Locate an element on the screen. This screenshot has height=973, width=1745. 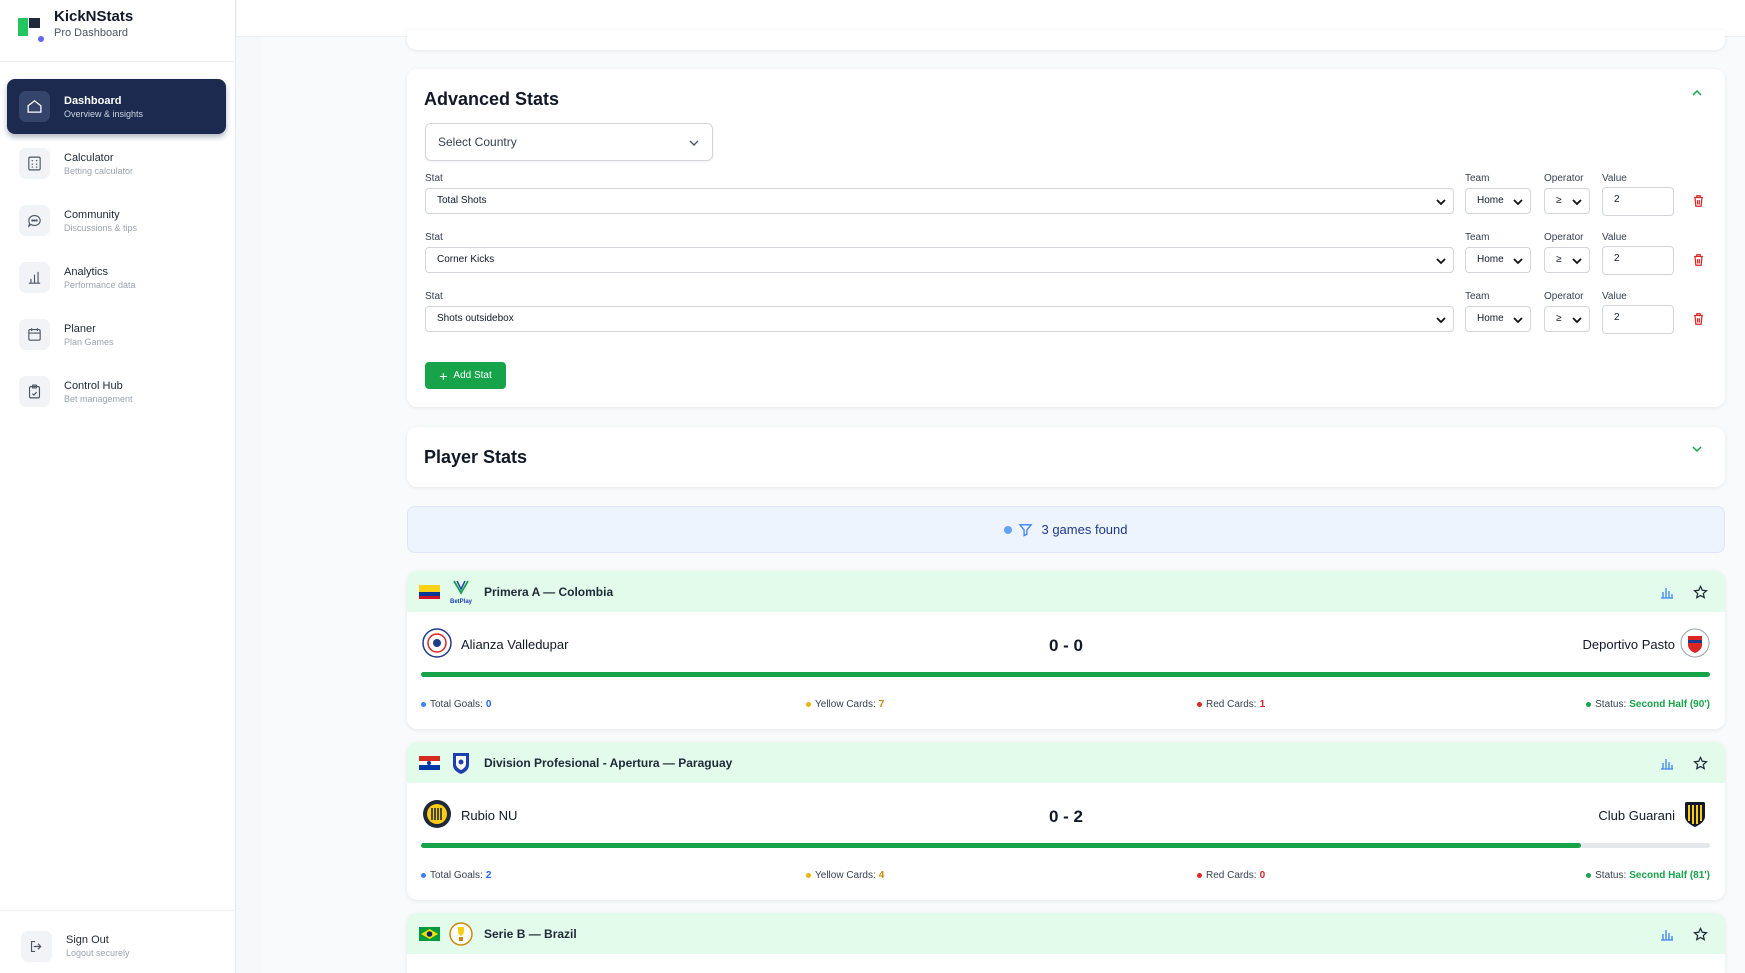
stat-select: Shots outsidebox is located at coordinates (939, 319).